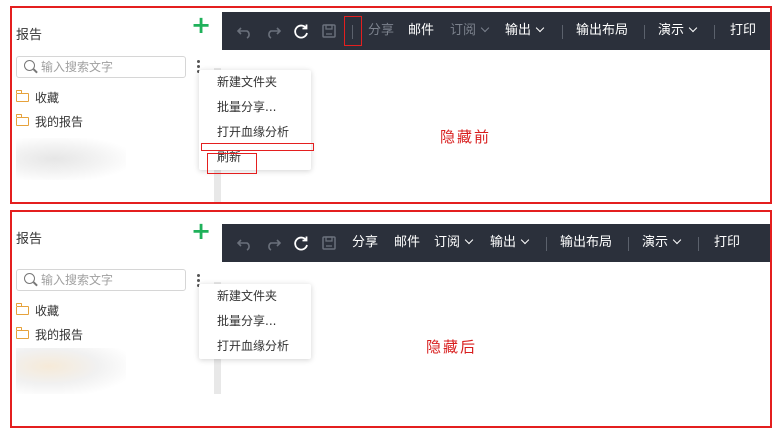 Image resolution: width=784 pixels, height=435 pixels. I want to click on annotation-before: 隐藏前, so click(466, 137).